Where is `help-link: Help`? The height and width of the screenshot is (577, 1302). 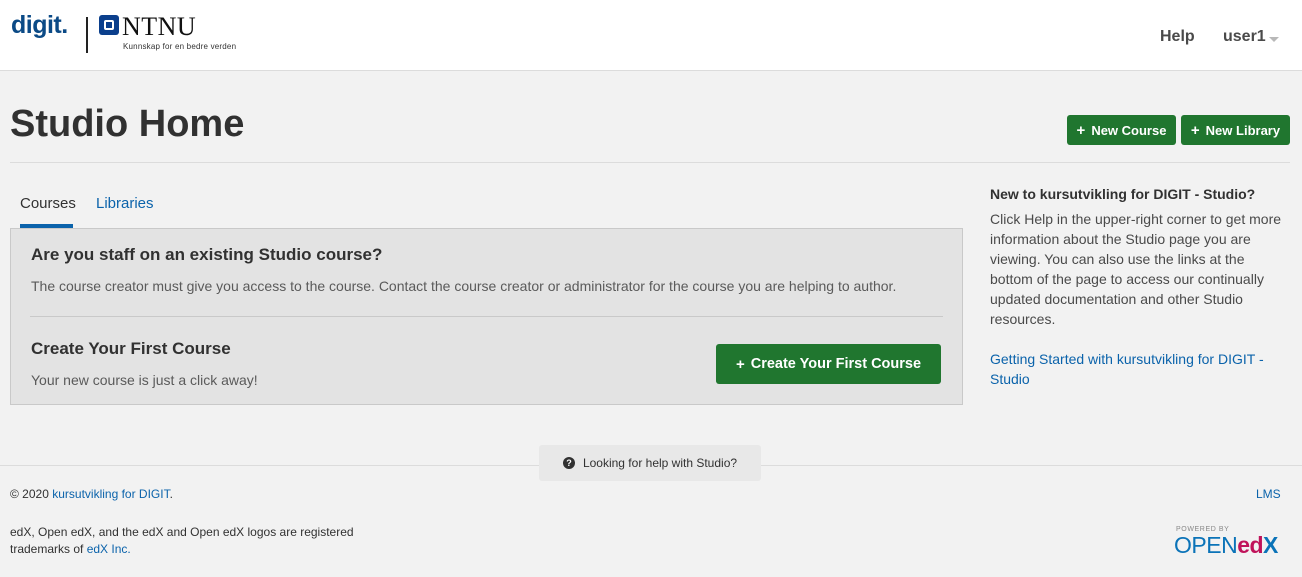 help-link: Help is located at coordinates (1177, 37).